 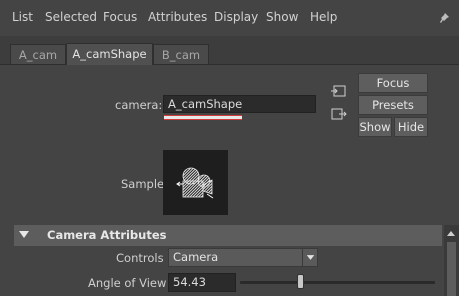 I want to click on tab-label: A_camShape, so click(x=109, y=54).